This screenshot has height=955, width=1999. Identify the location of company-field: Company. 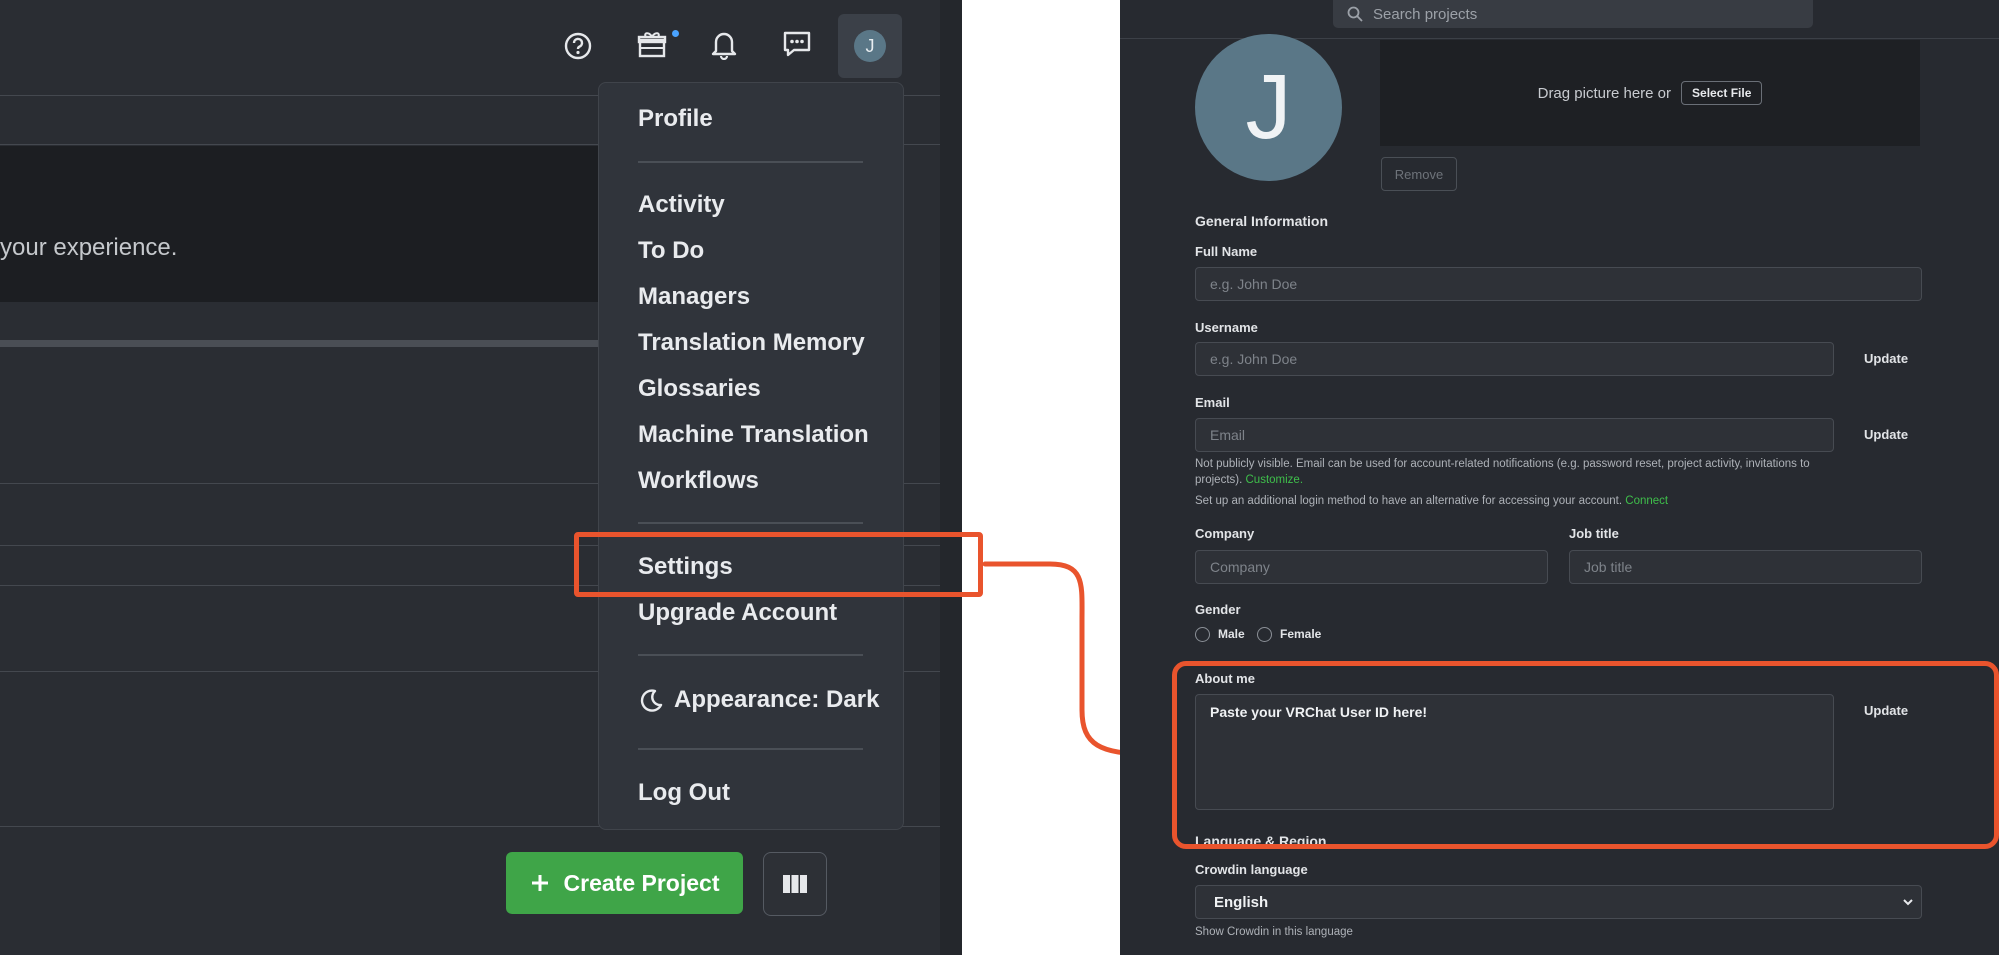
(1371, 567).